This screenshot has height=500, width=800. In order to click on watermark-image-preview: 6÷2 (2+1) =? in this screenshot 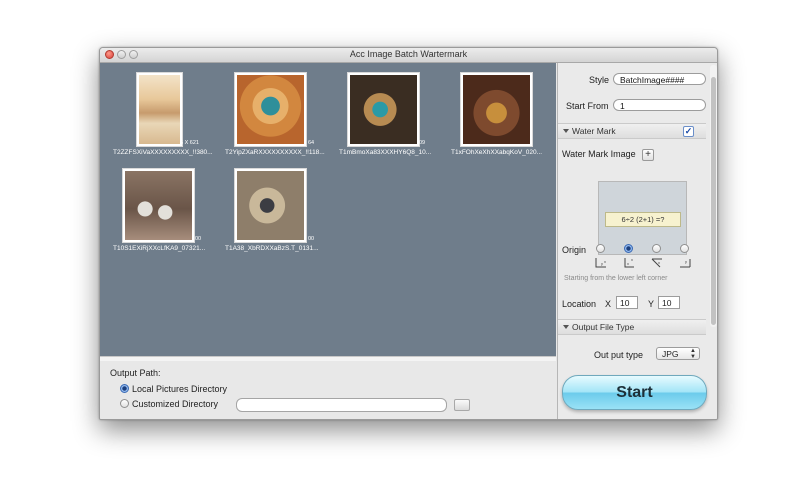, I will do `click(642, 218)`.